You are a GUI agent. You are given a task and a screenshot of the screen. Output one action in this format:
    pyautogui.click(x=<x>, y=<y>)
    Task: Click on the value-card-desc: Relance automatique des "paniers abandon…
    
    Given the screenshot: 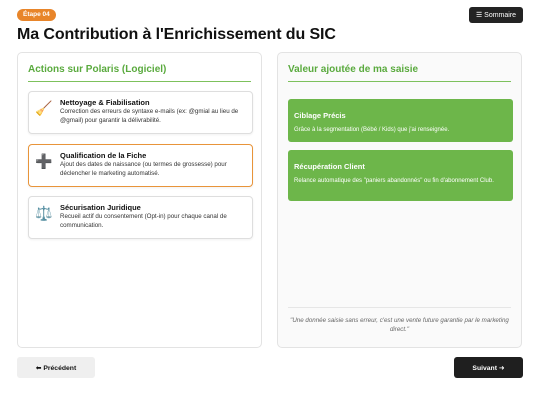 What is the action you would take?
    pyautogui.click(x=394, y=181)
    